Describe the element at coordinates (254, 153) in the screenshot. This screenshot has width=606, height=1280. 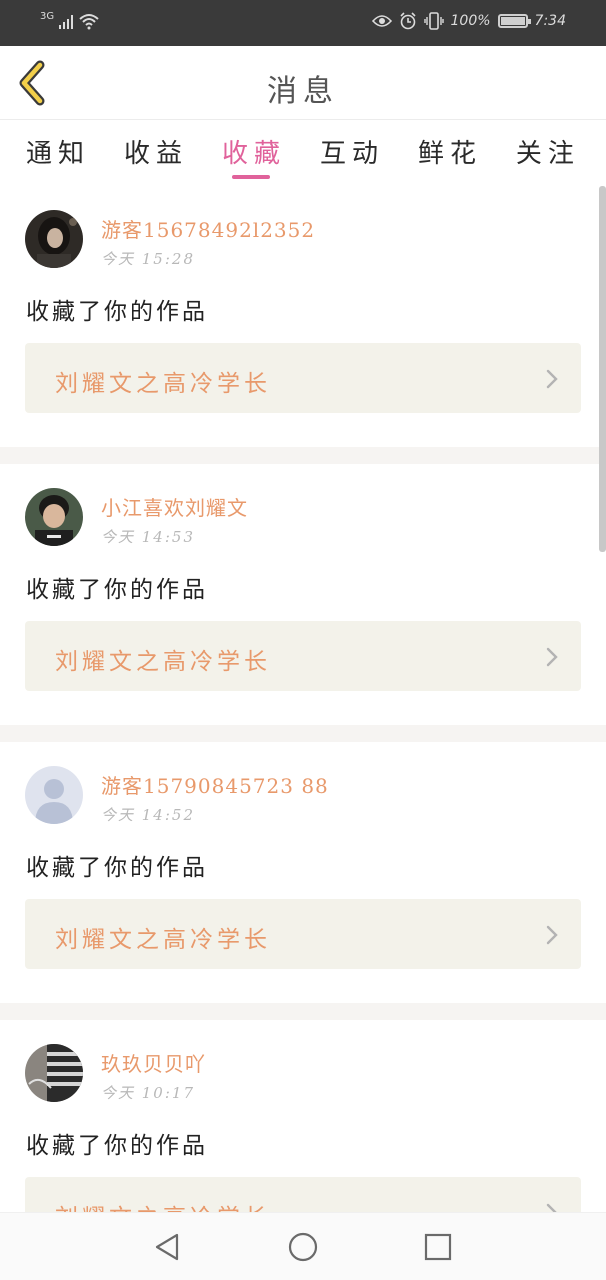
I see `tab-favorites: 收藏` at that location.